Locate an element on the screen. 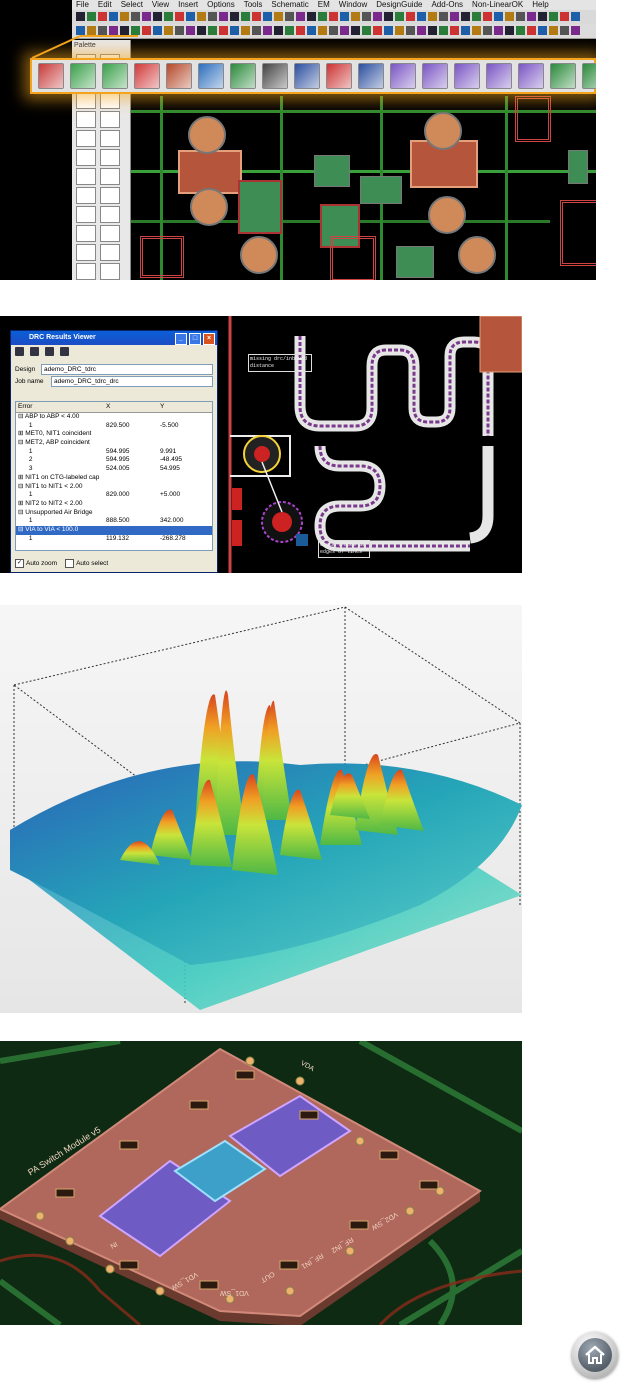  menu-item: Help is located at coordinates (540, 5).